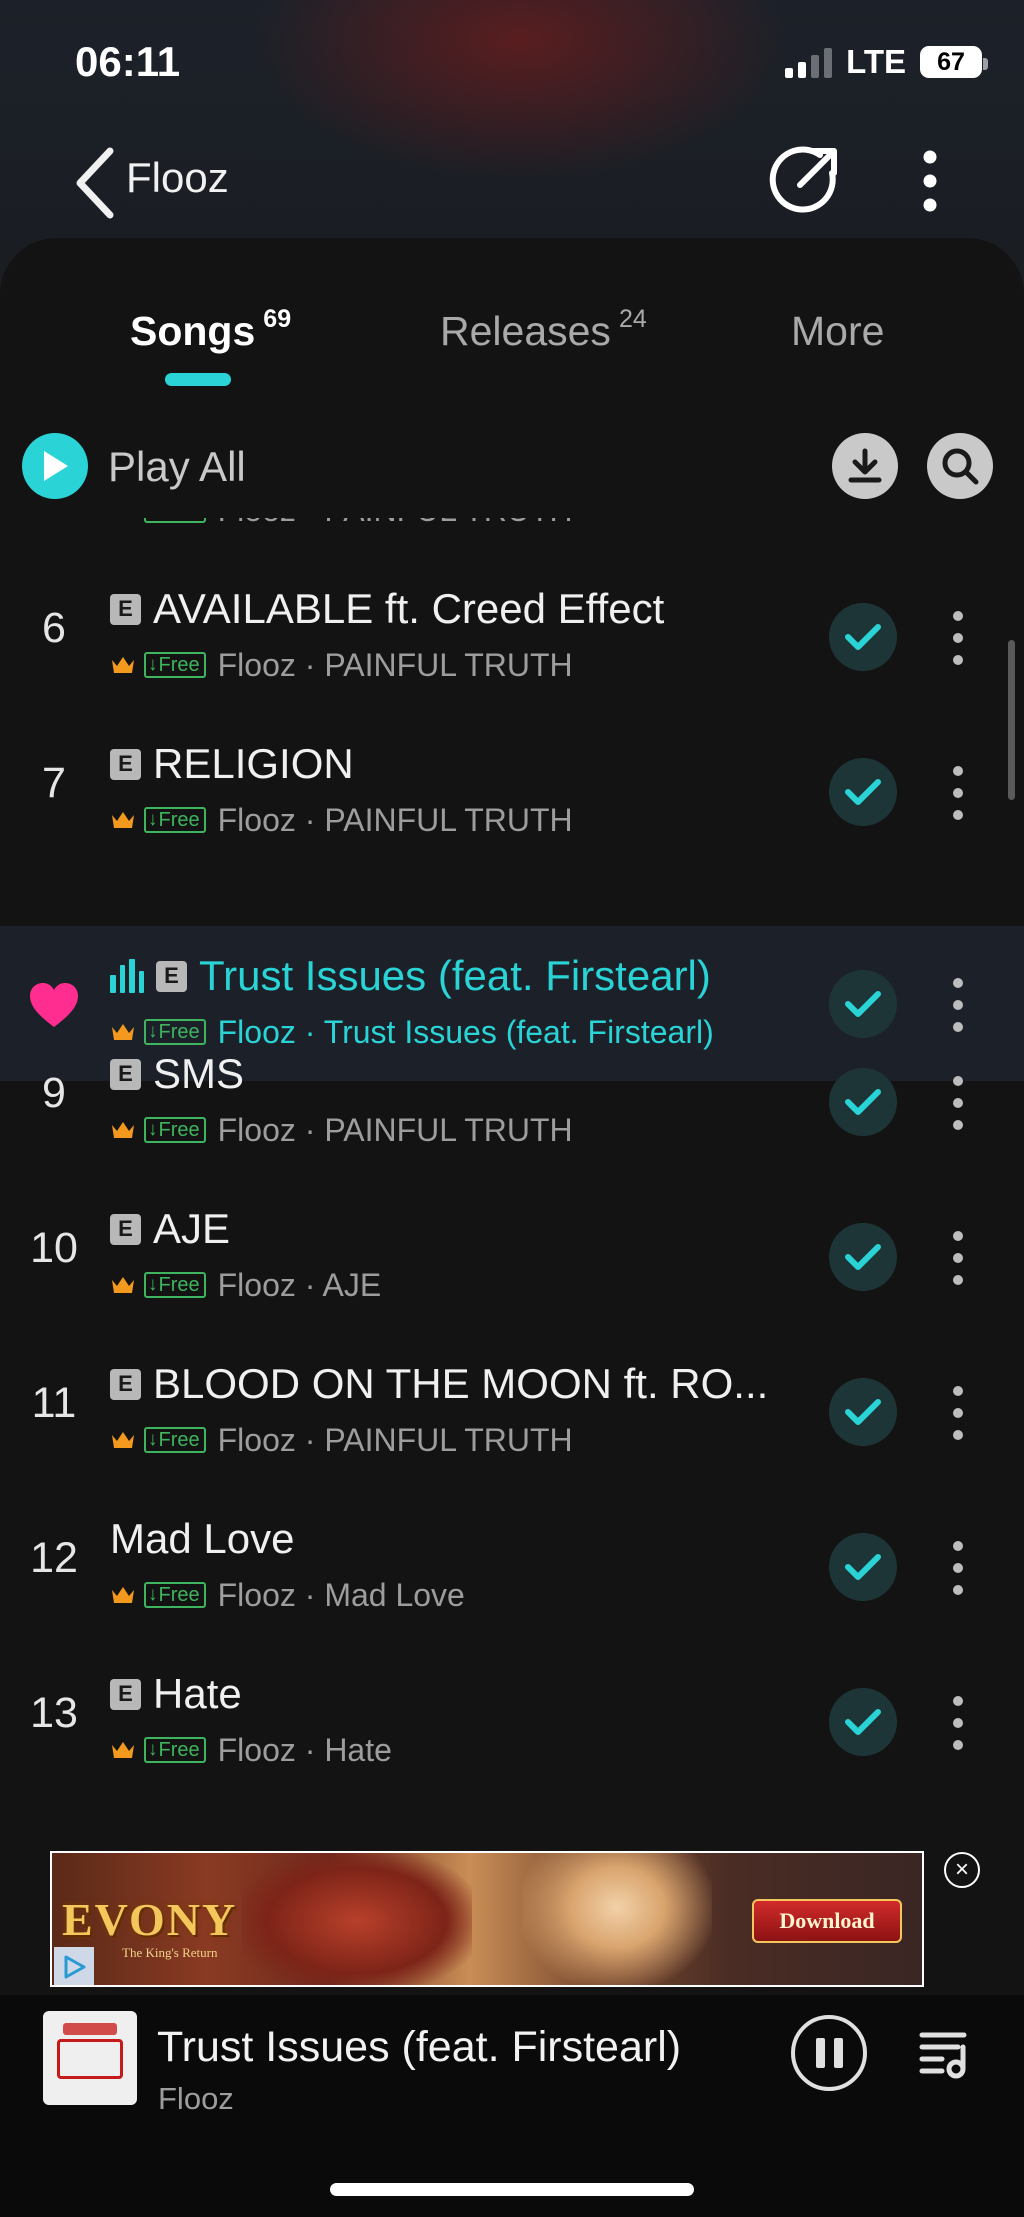 This screenshot has height=2217, width=1024. I want to click on tab-more-label: More, so click(838, 331).